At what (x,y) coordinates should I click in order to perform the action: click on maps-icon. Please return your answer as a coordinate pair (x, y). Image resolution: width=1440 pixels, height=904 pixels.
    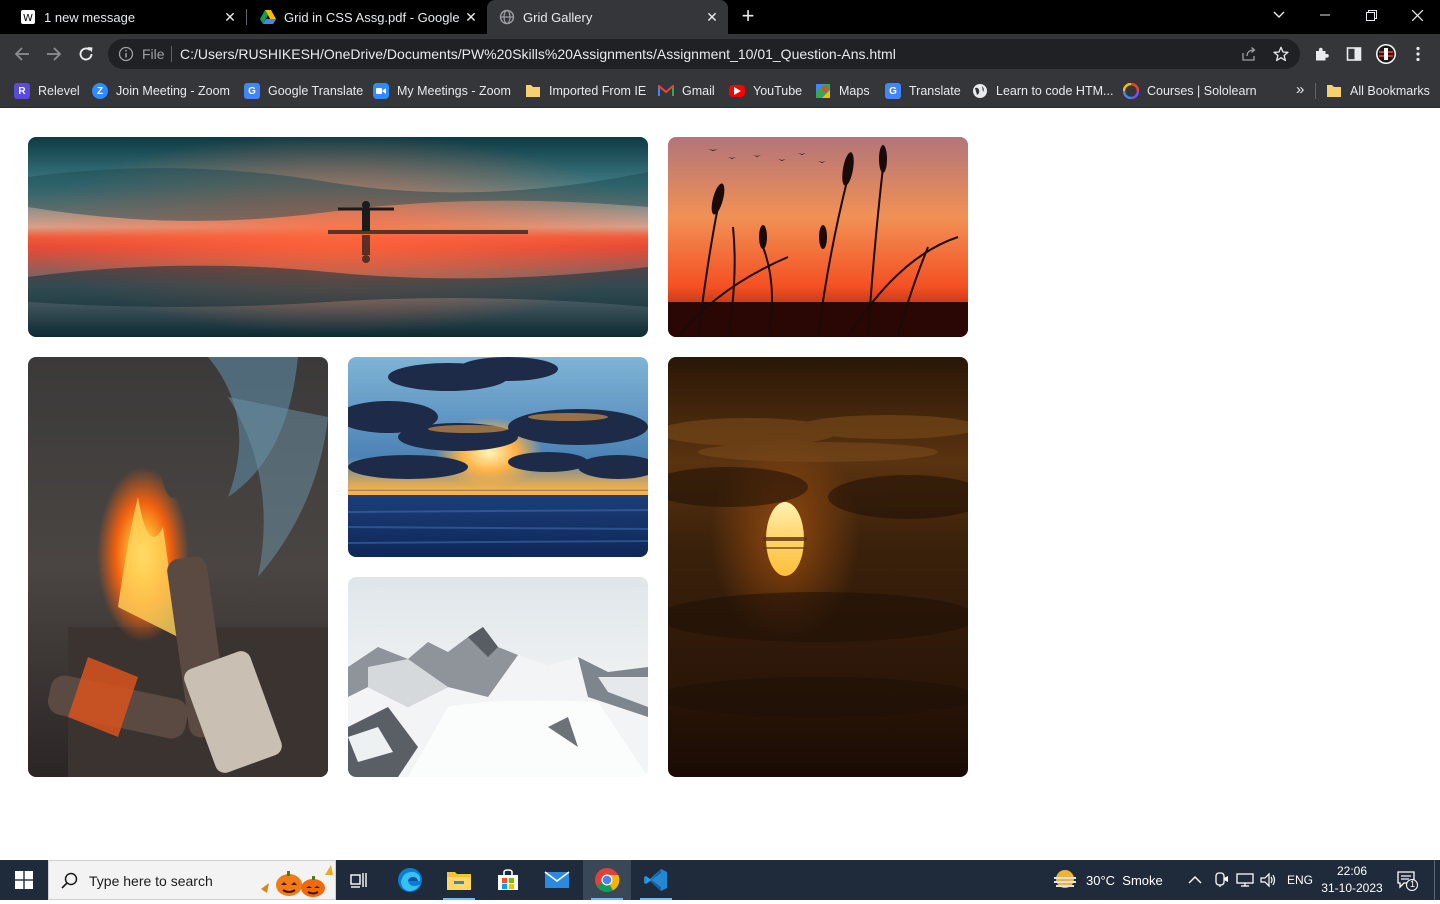
    Looking at the image, I should click on (823, 91).